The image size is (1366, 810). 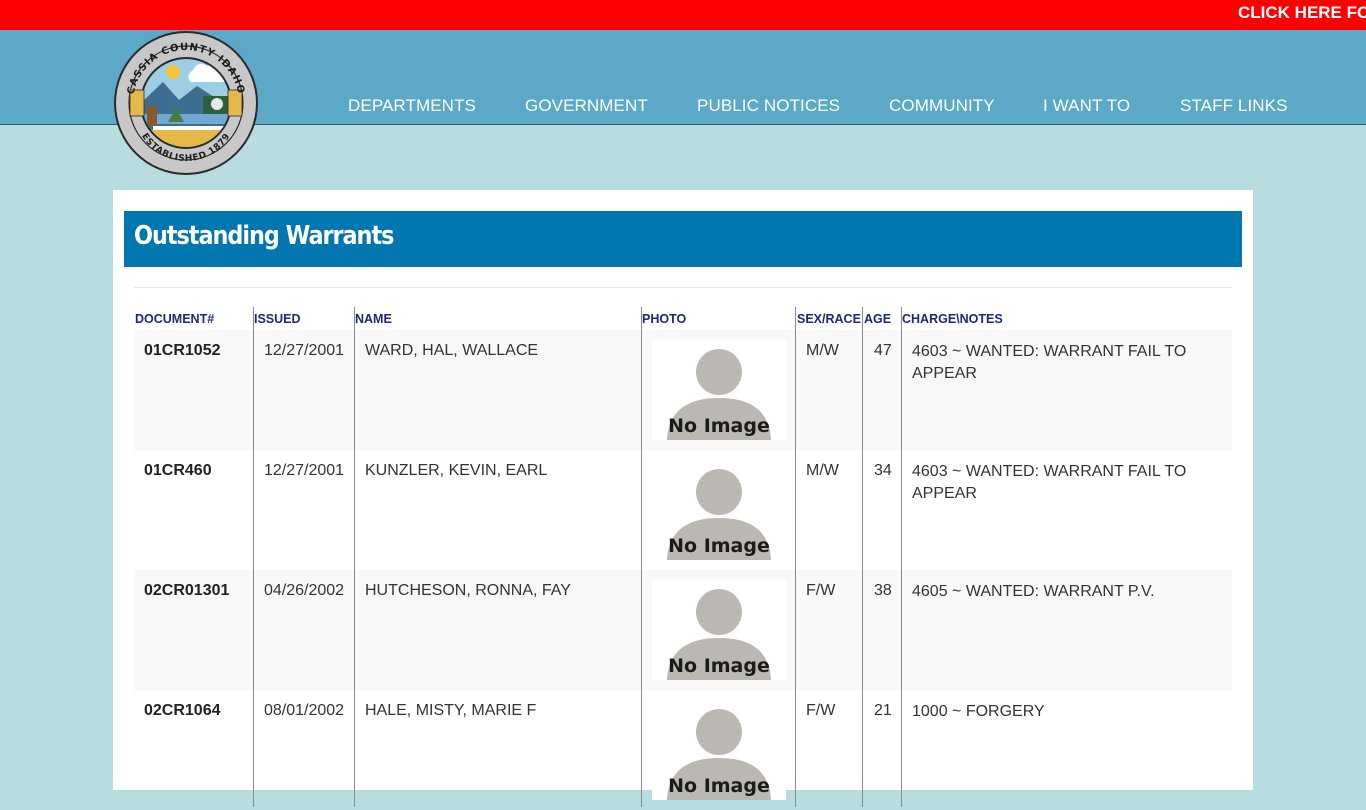 What do you see at coordinates (768, 106) in the screenshot?
I see `nav-public-notices: PUBLIC NOTICES` at bounding box center [768, 106].